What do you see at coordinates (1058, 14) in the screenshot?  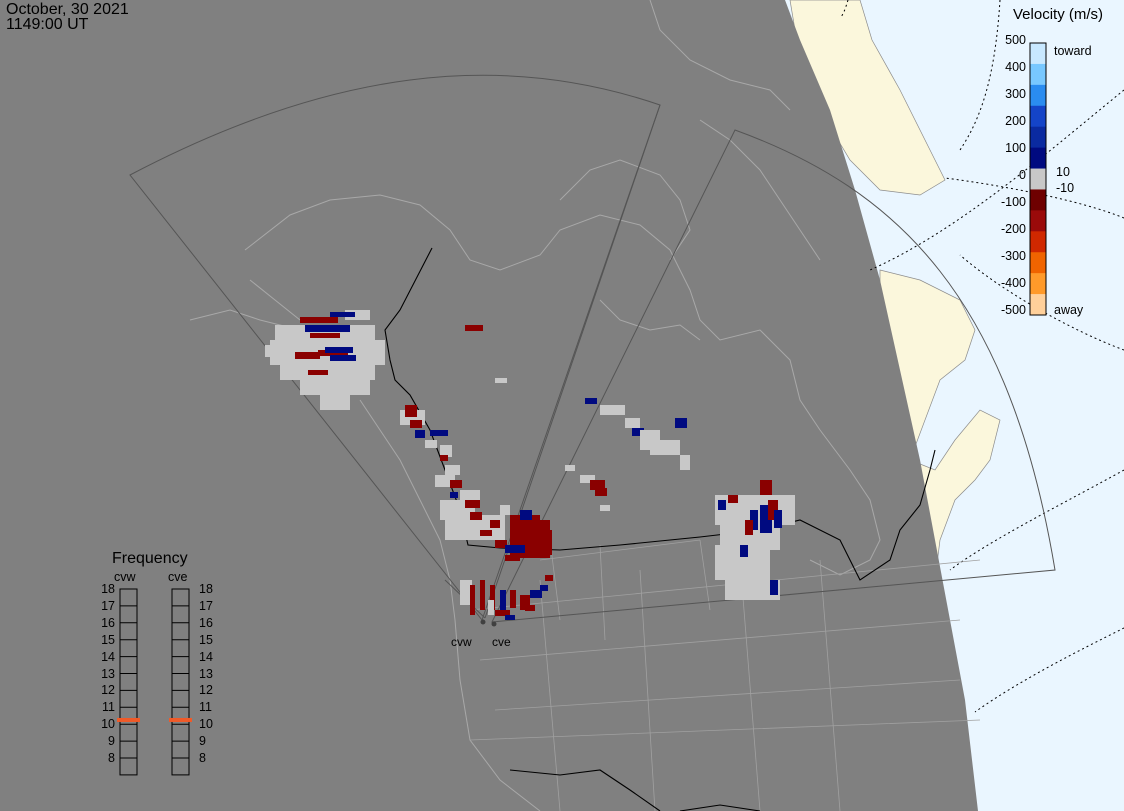 I see `velocity-title: Velocity (m/s)` at bounding box center [1058, 14].